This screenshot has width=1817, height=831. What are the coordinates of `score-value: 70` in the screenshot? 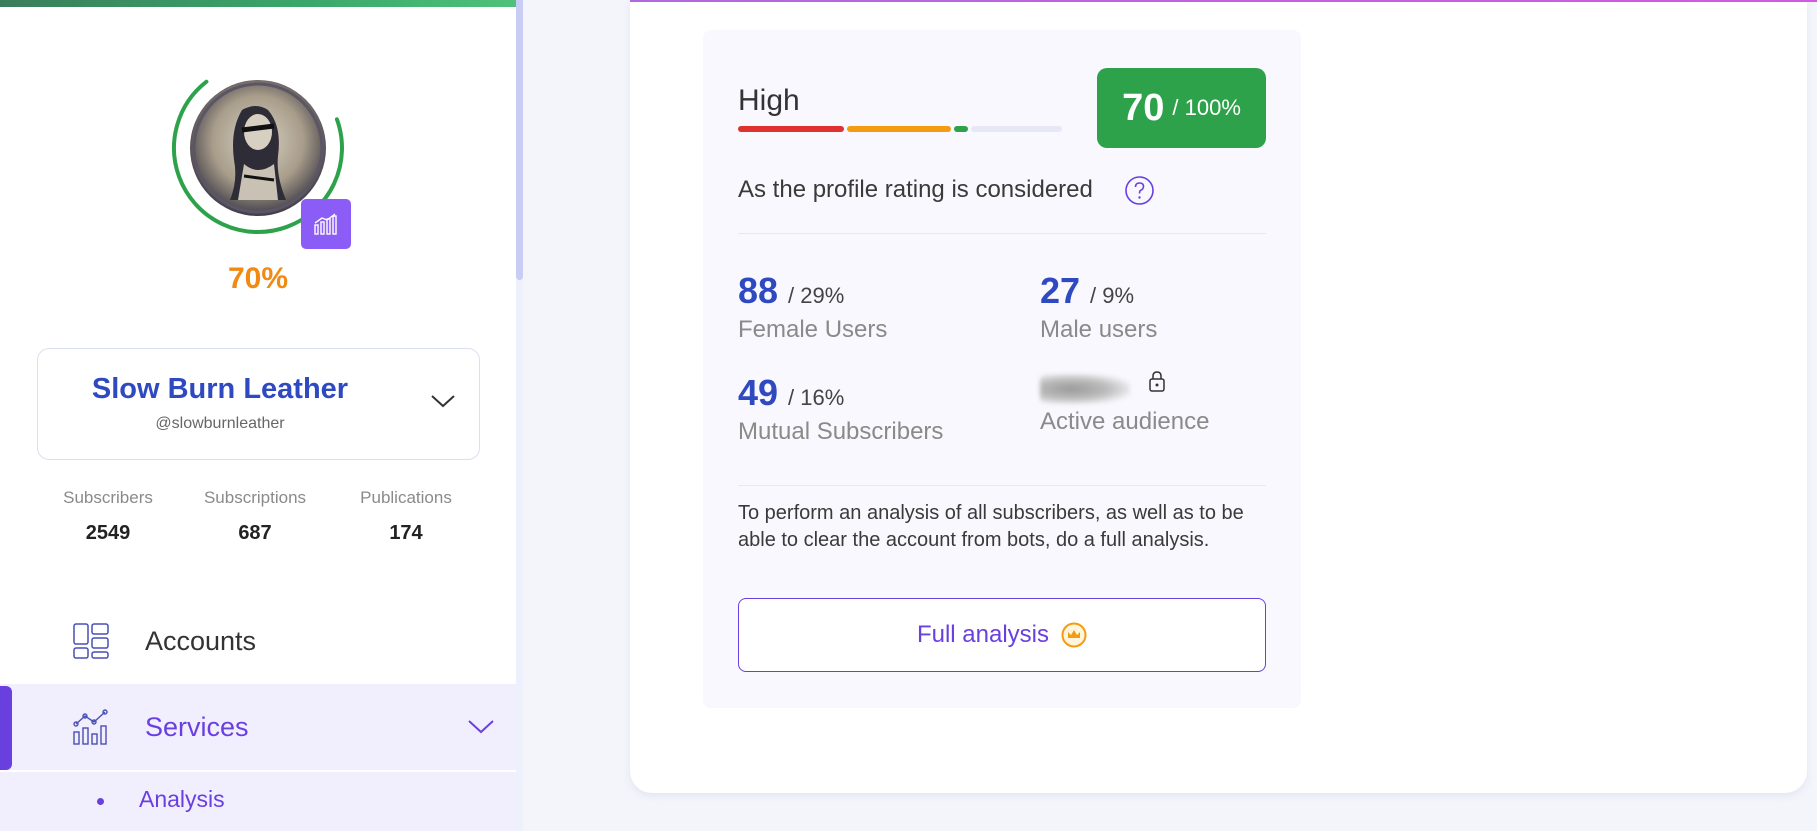 It's located at (1143, 107).